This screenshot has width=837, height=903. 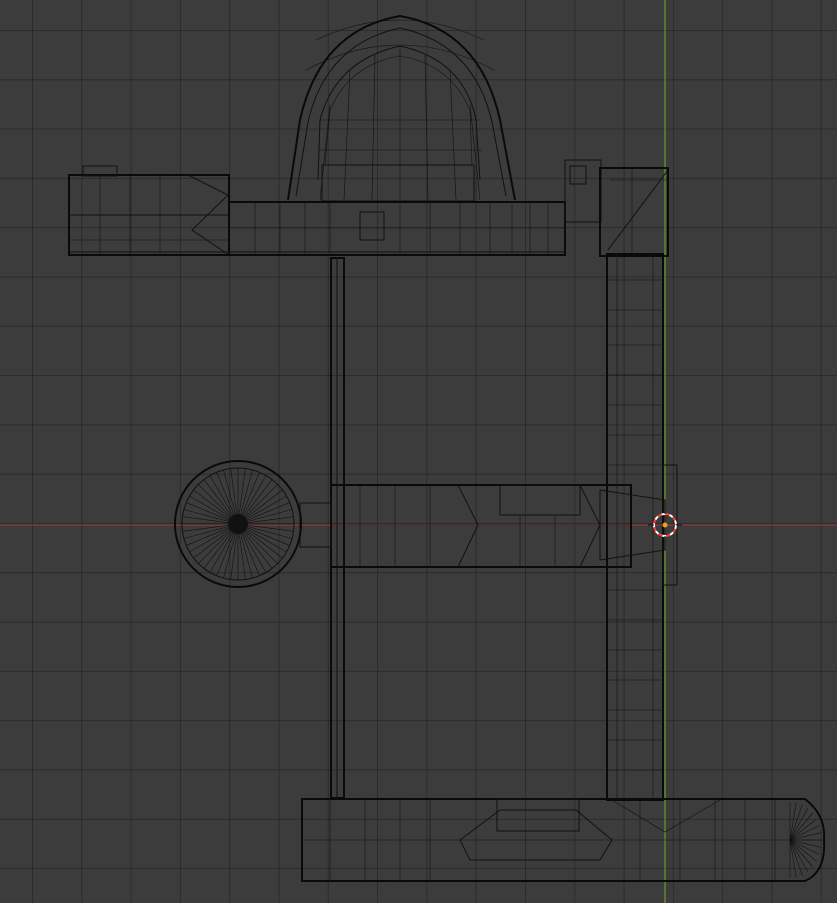 What do you see at coordinates (482, 526) in the screenshot?
I see `central-wing-mesh` at bounding box center [482, 526].